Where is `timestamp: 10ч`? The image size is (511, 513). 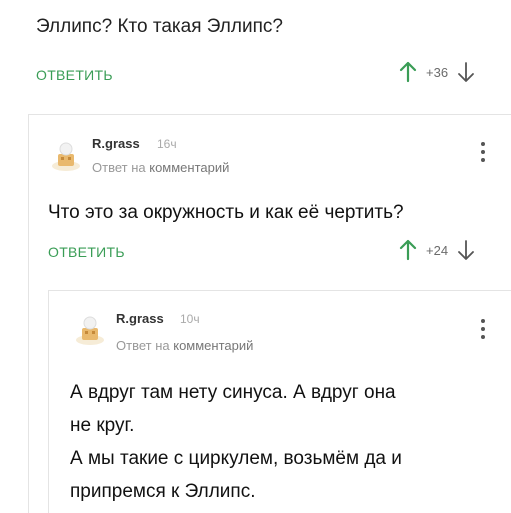 timestamp: 10ч is located at coordinates (190, 319).